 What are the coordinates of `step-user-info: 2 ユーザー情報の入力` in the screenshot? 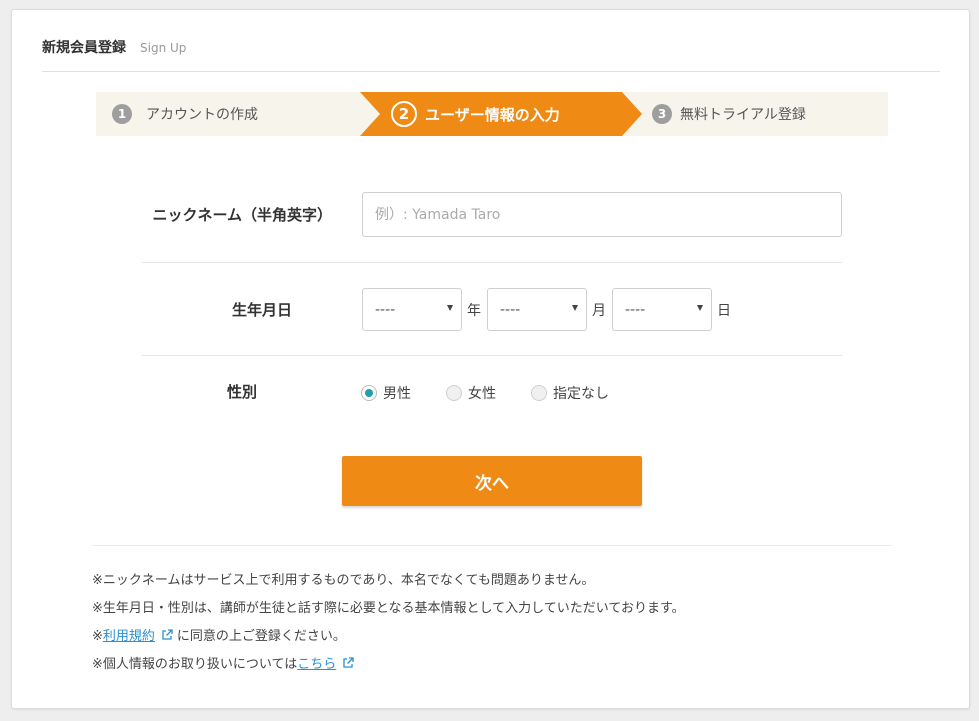 It's located at (475, 114).